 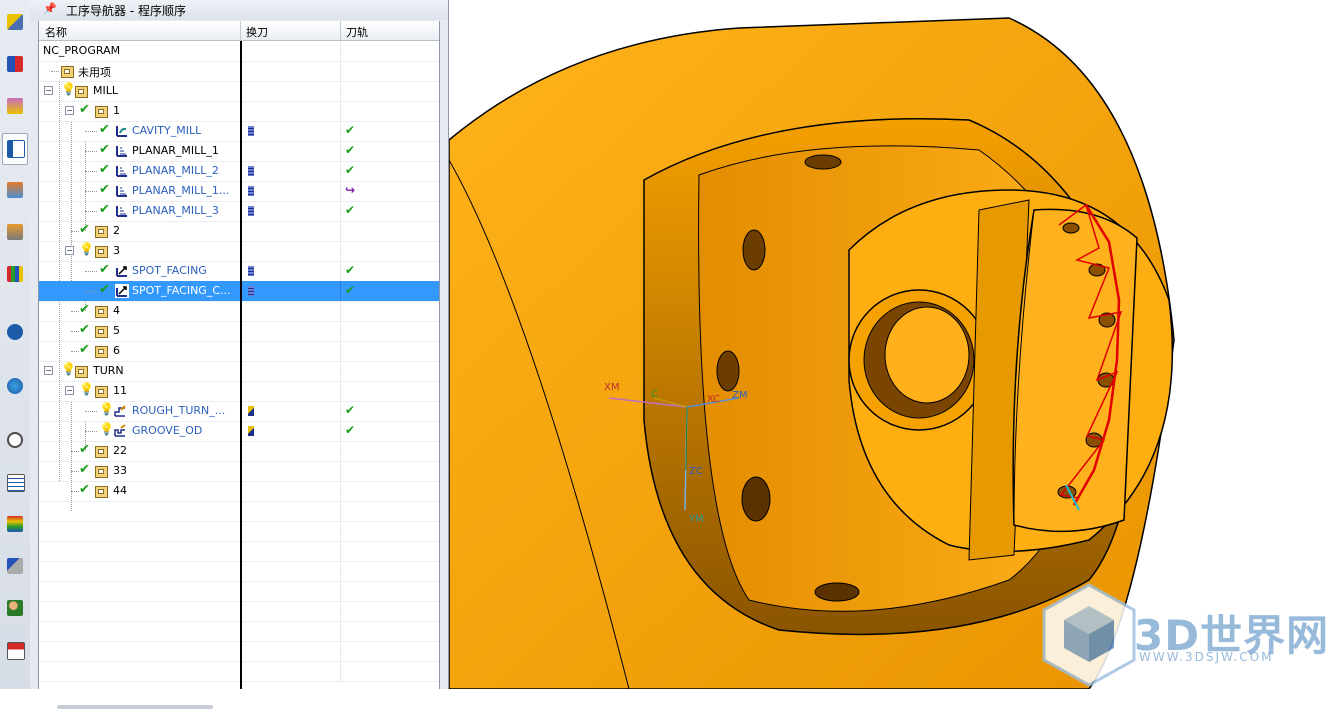 What do you see at coordinates (239, 451) in the screenshot?
I see `tree-row-group-22: ✔ 22` at bounding box center [239, 451].